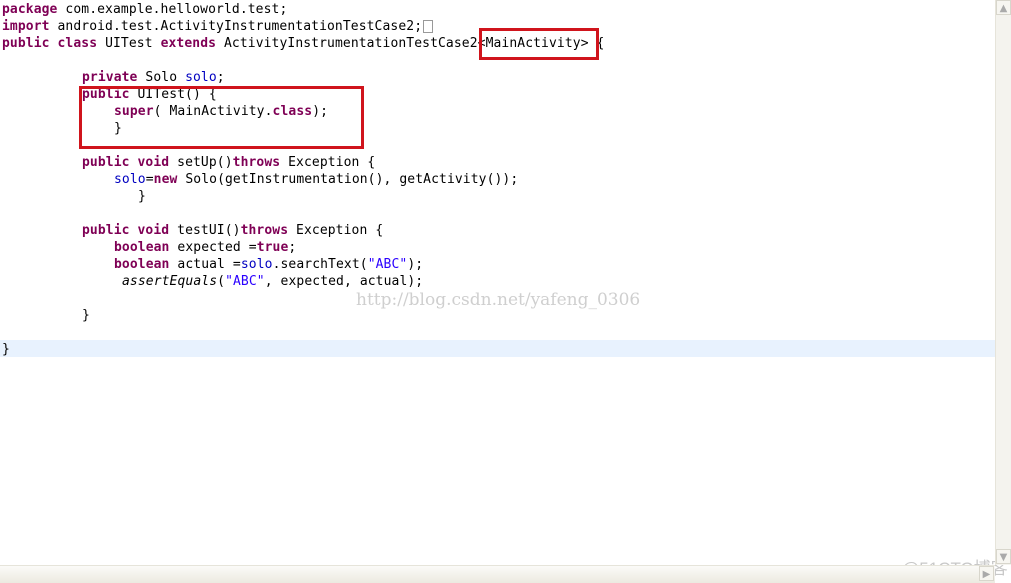  What do you see at coordinates (110, 77) in the screenshot?
I see `code-keyword: private` at bounding box center [110, 77].